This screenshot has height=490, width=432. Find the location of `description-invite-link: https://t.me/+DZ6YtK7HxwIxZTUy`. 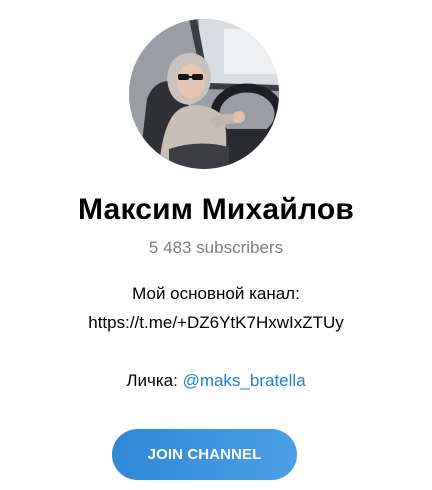

description-invite-link: https://t.me/+DZ6YtK7HxwIxZTUy is located at coordinates (216, 322).